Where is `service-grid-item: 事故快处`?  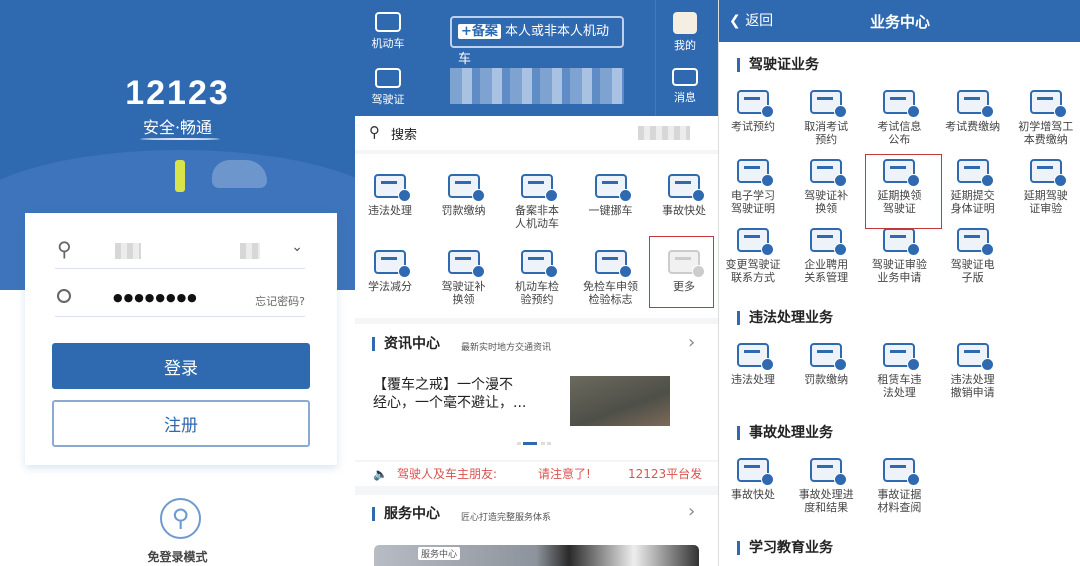 service-grid-item: 事故快处 is located at coordinates (683, 195).